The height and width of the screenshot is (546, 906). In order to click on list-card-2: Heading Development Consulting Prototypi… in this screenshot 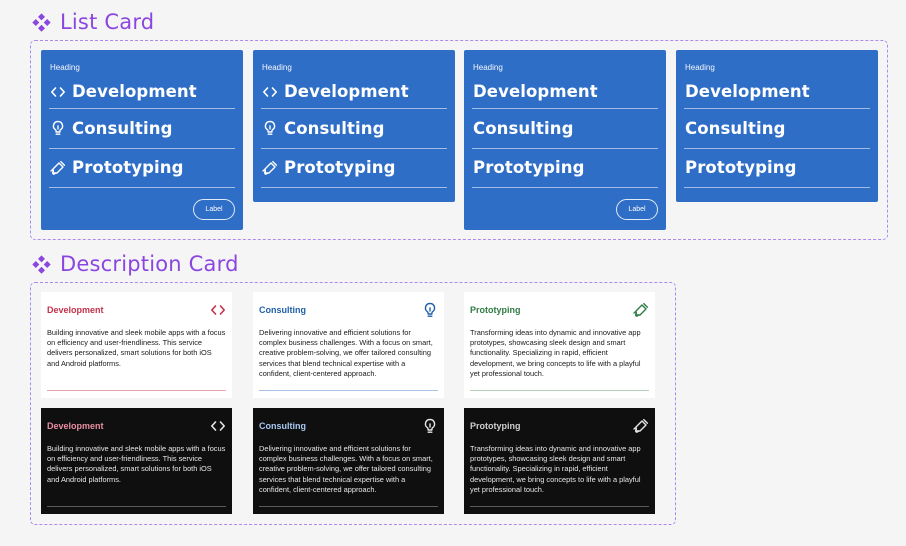, I will do `click(354, 126)`.